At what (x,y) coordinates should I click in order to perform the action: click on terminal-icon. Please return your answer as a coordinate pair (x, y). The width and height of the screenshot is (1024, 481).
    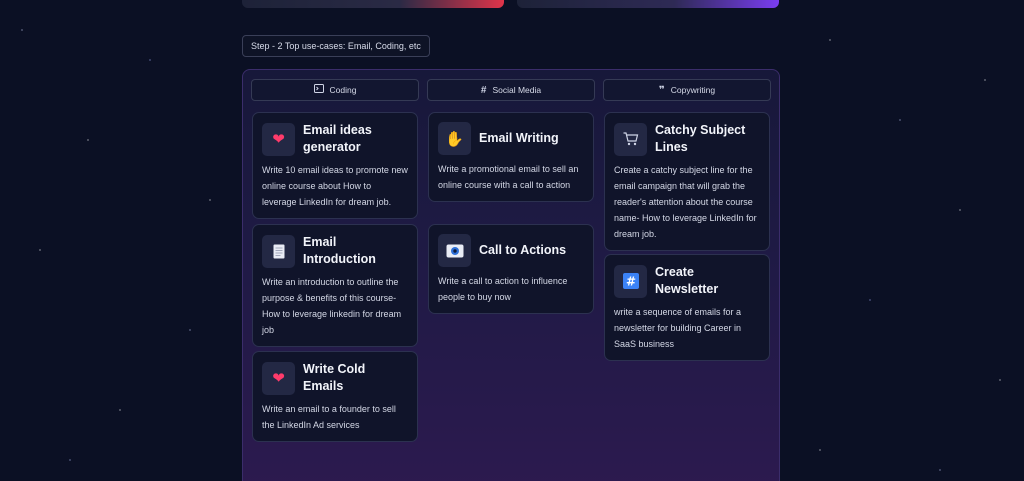
    Looking at the image, I should click on (318, 90).